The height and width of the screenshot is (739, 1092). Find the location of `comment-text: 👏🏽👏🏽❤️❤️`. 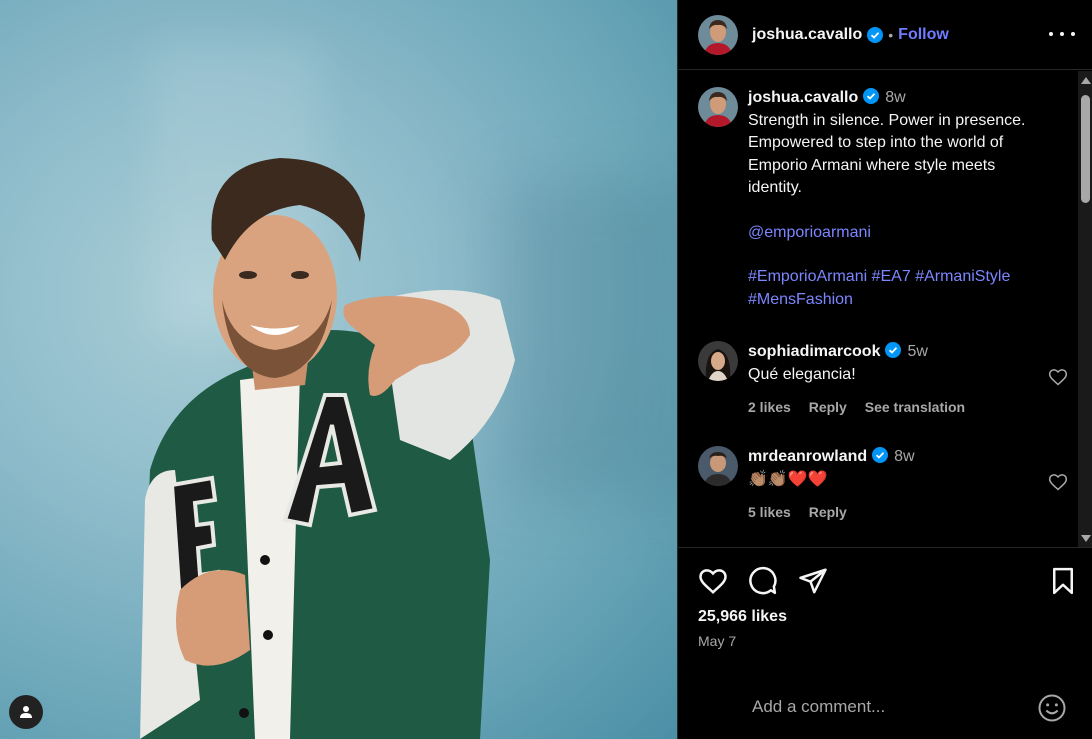

comment-text: 👏🏽👏🏽❤️❤️ is located at coordinates (788, 479).